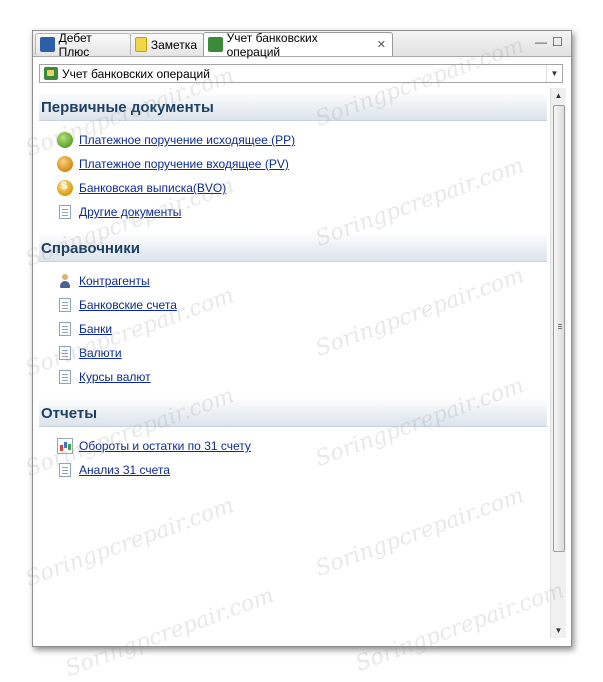 The image size is (603, 682). Describe the element at coordinates (557, 42) in the screenshot. I see `maximize-button: ☐` at that location.